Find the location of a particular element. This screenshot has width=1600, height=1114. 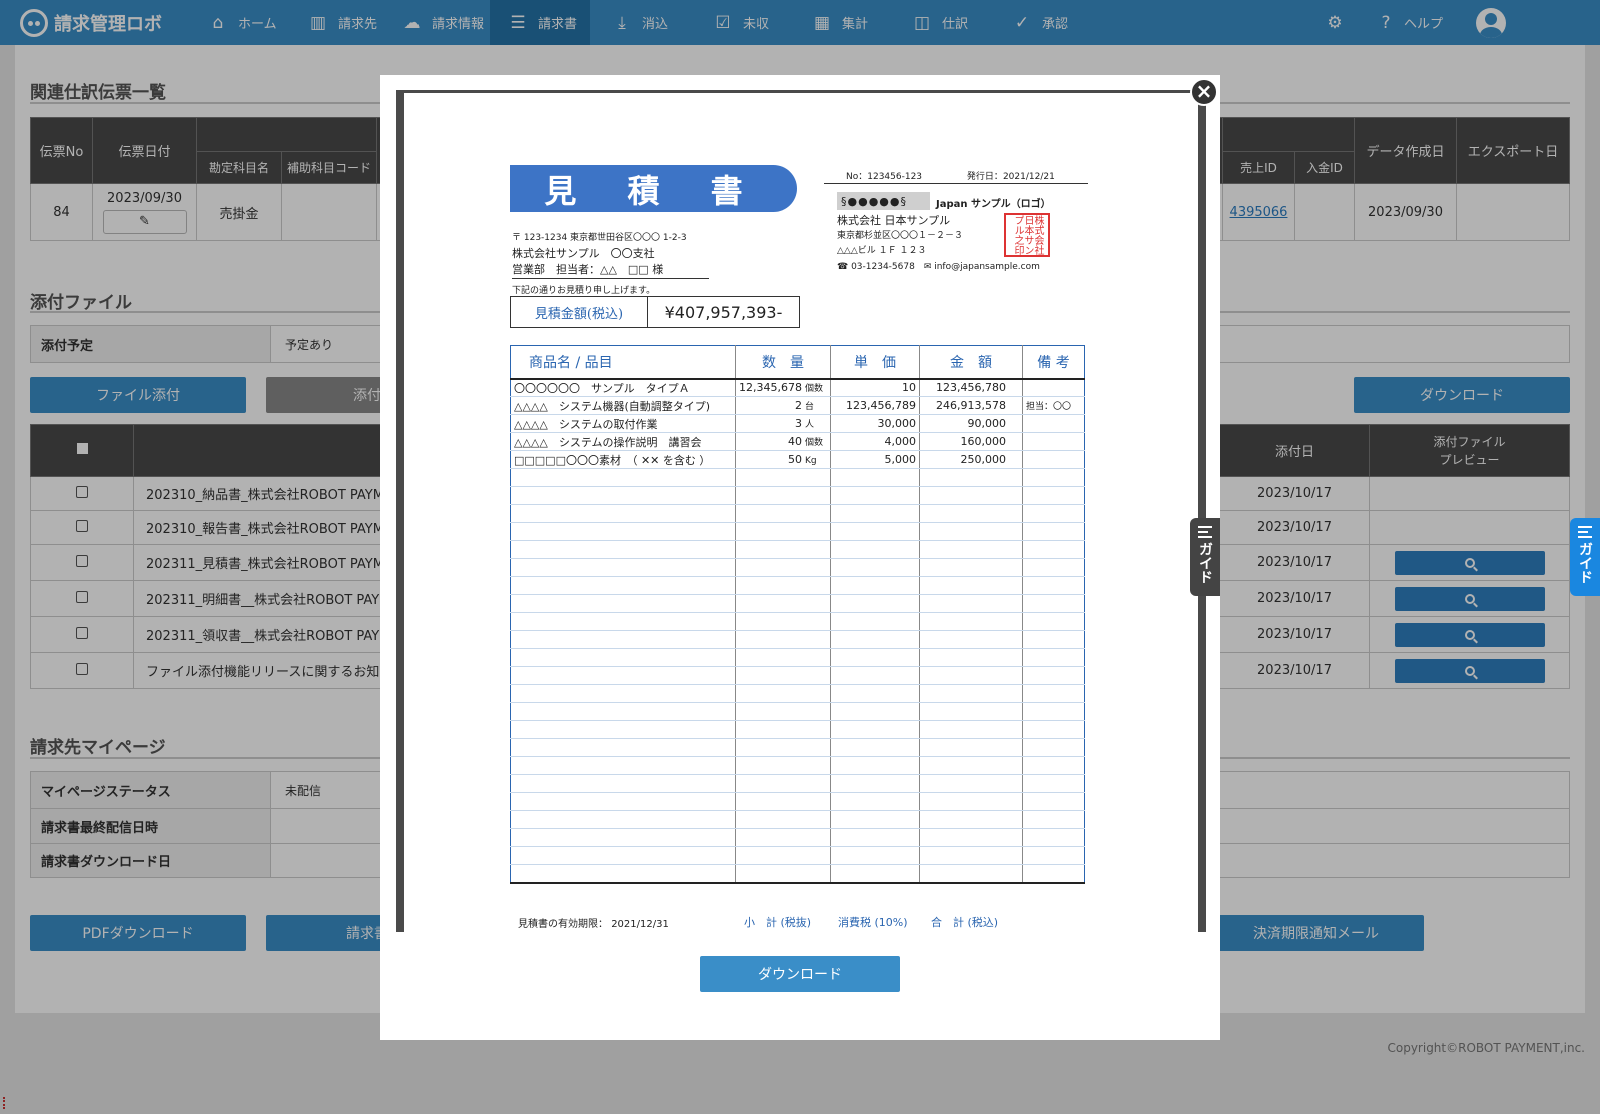

guide-icon is located at coordinates (1205, 532).